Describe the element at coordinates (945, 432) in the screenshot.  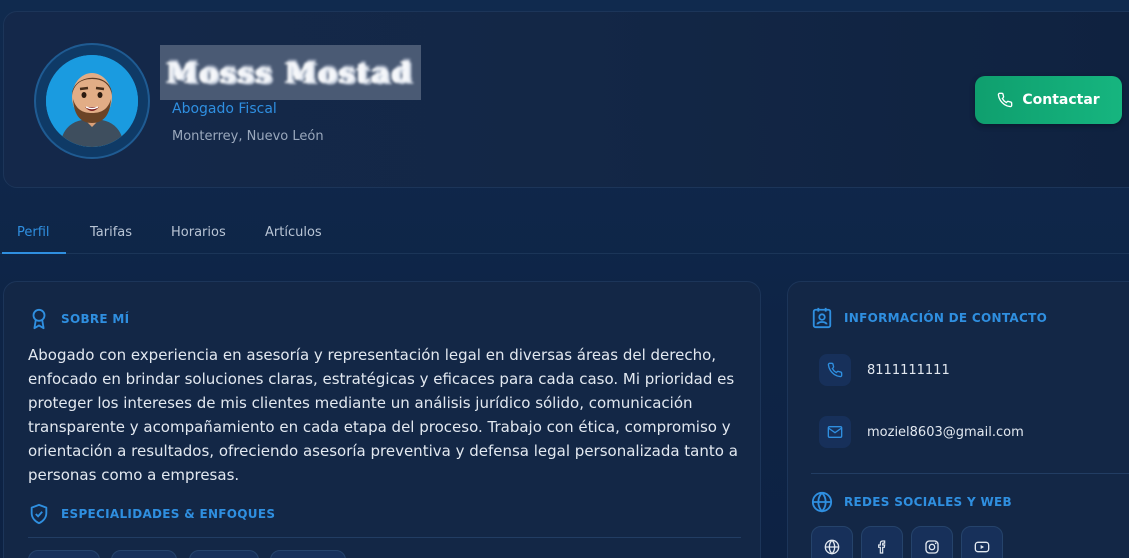
I see `contact-email: moziel8603@gmail.com` at that location.